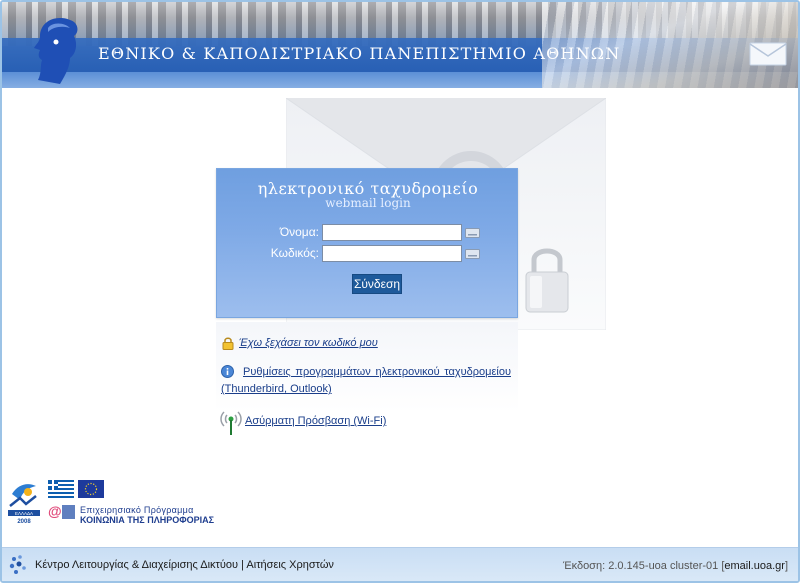 The image size is (800, 583). What do you see at coordinates (368, 203) in the screenshot?
I see `login-subtitle: webmail login` at bounding box center [368, 203].